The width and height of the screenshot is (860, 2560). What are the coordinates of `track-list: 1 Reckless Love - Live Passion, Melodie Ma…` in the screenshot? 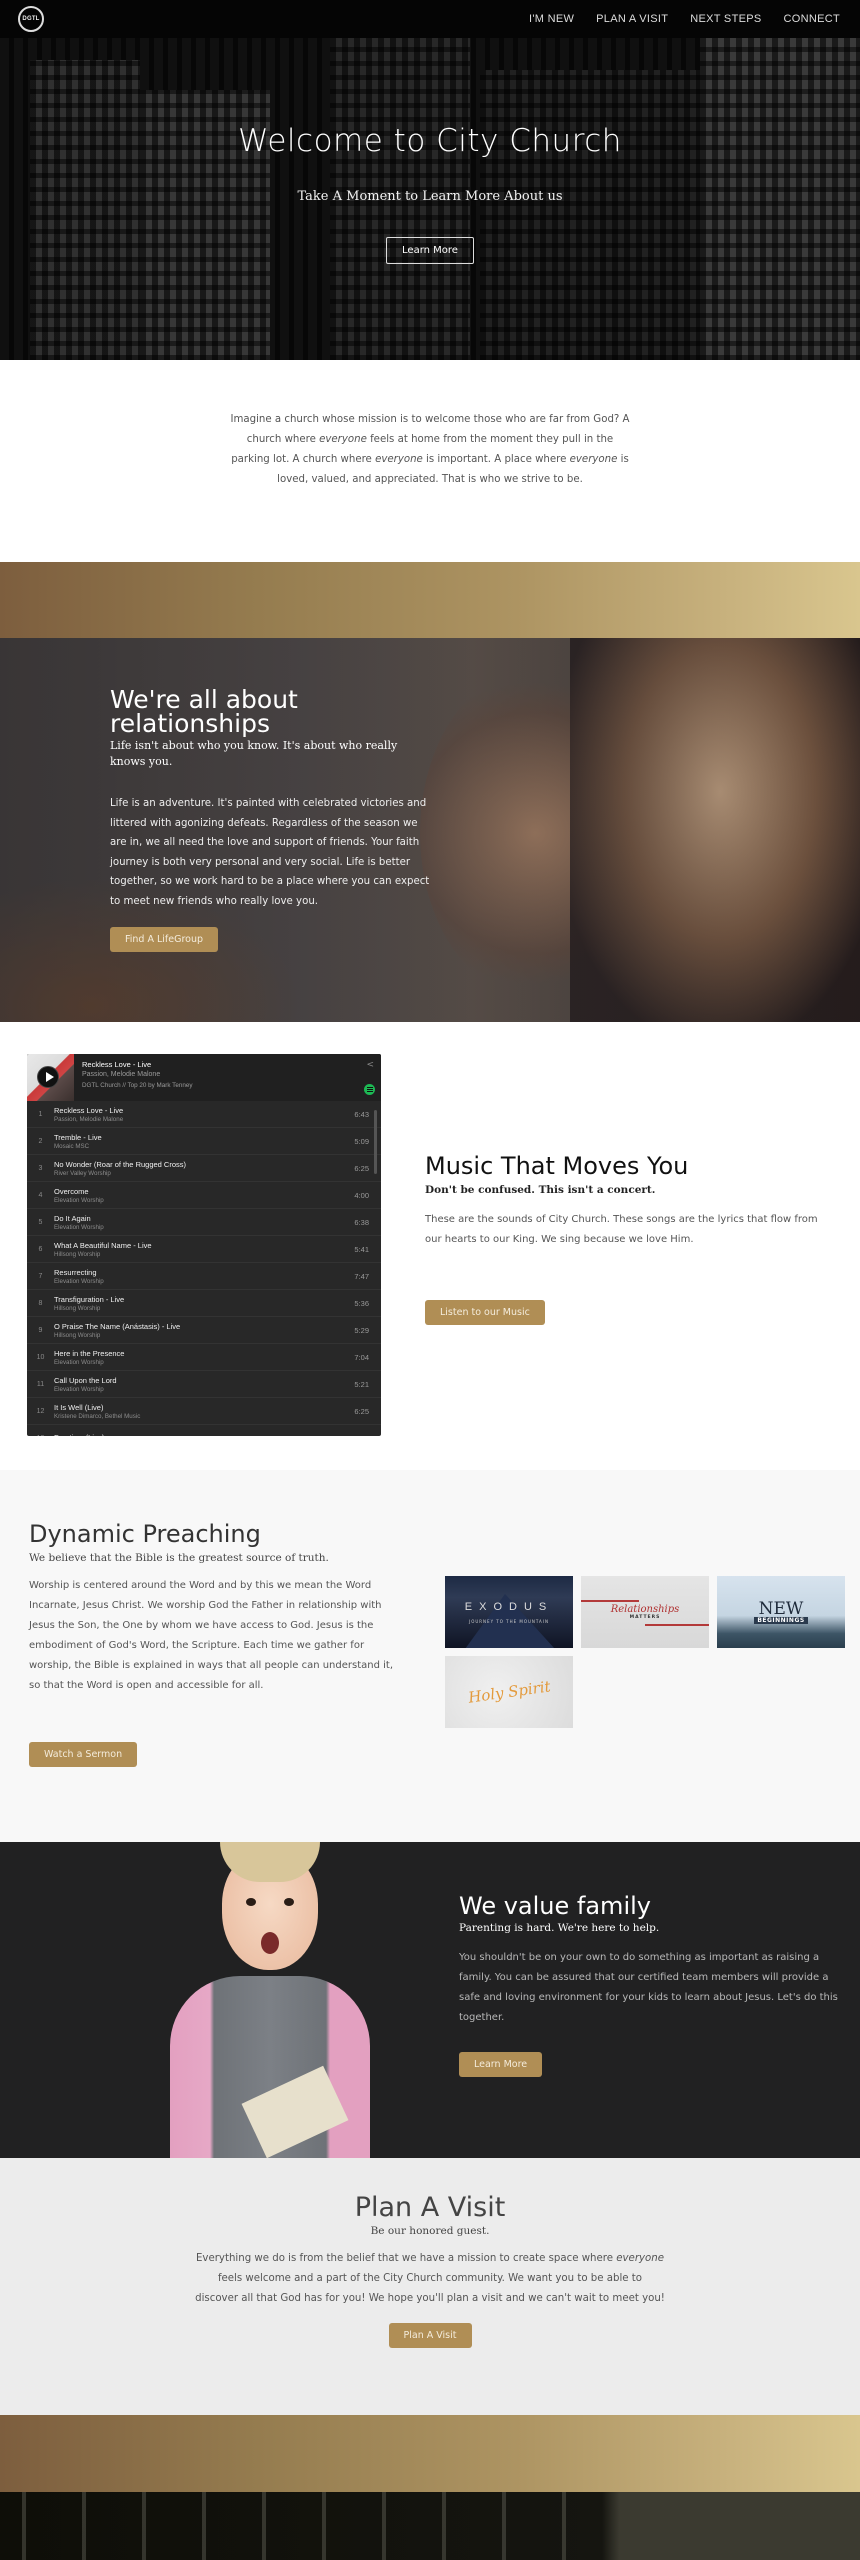 It's located at (204, 1268).